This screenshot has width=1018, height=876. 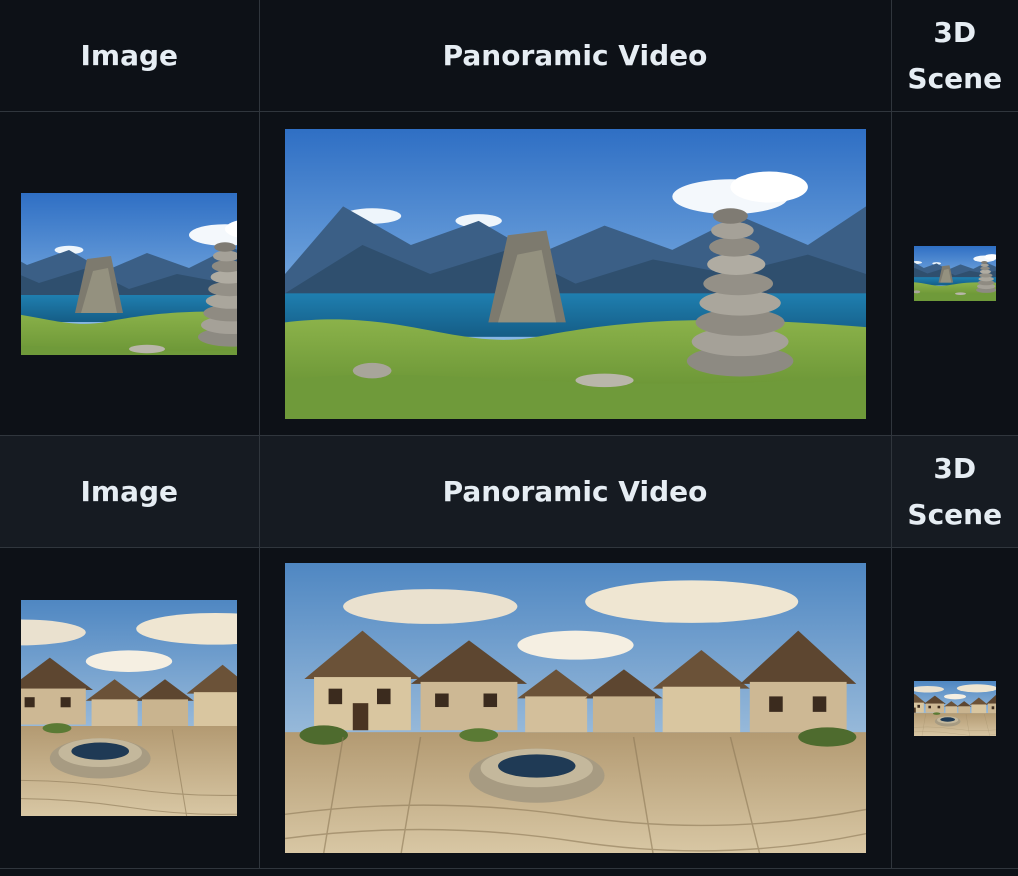 I want to click on mountain-lake-image, so click(x=129, y=273).